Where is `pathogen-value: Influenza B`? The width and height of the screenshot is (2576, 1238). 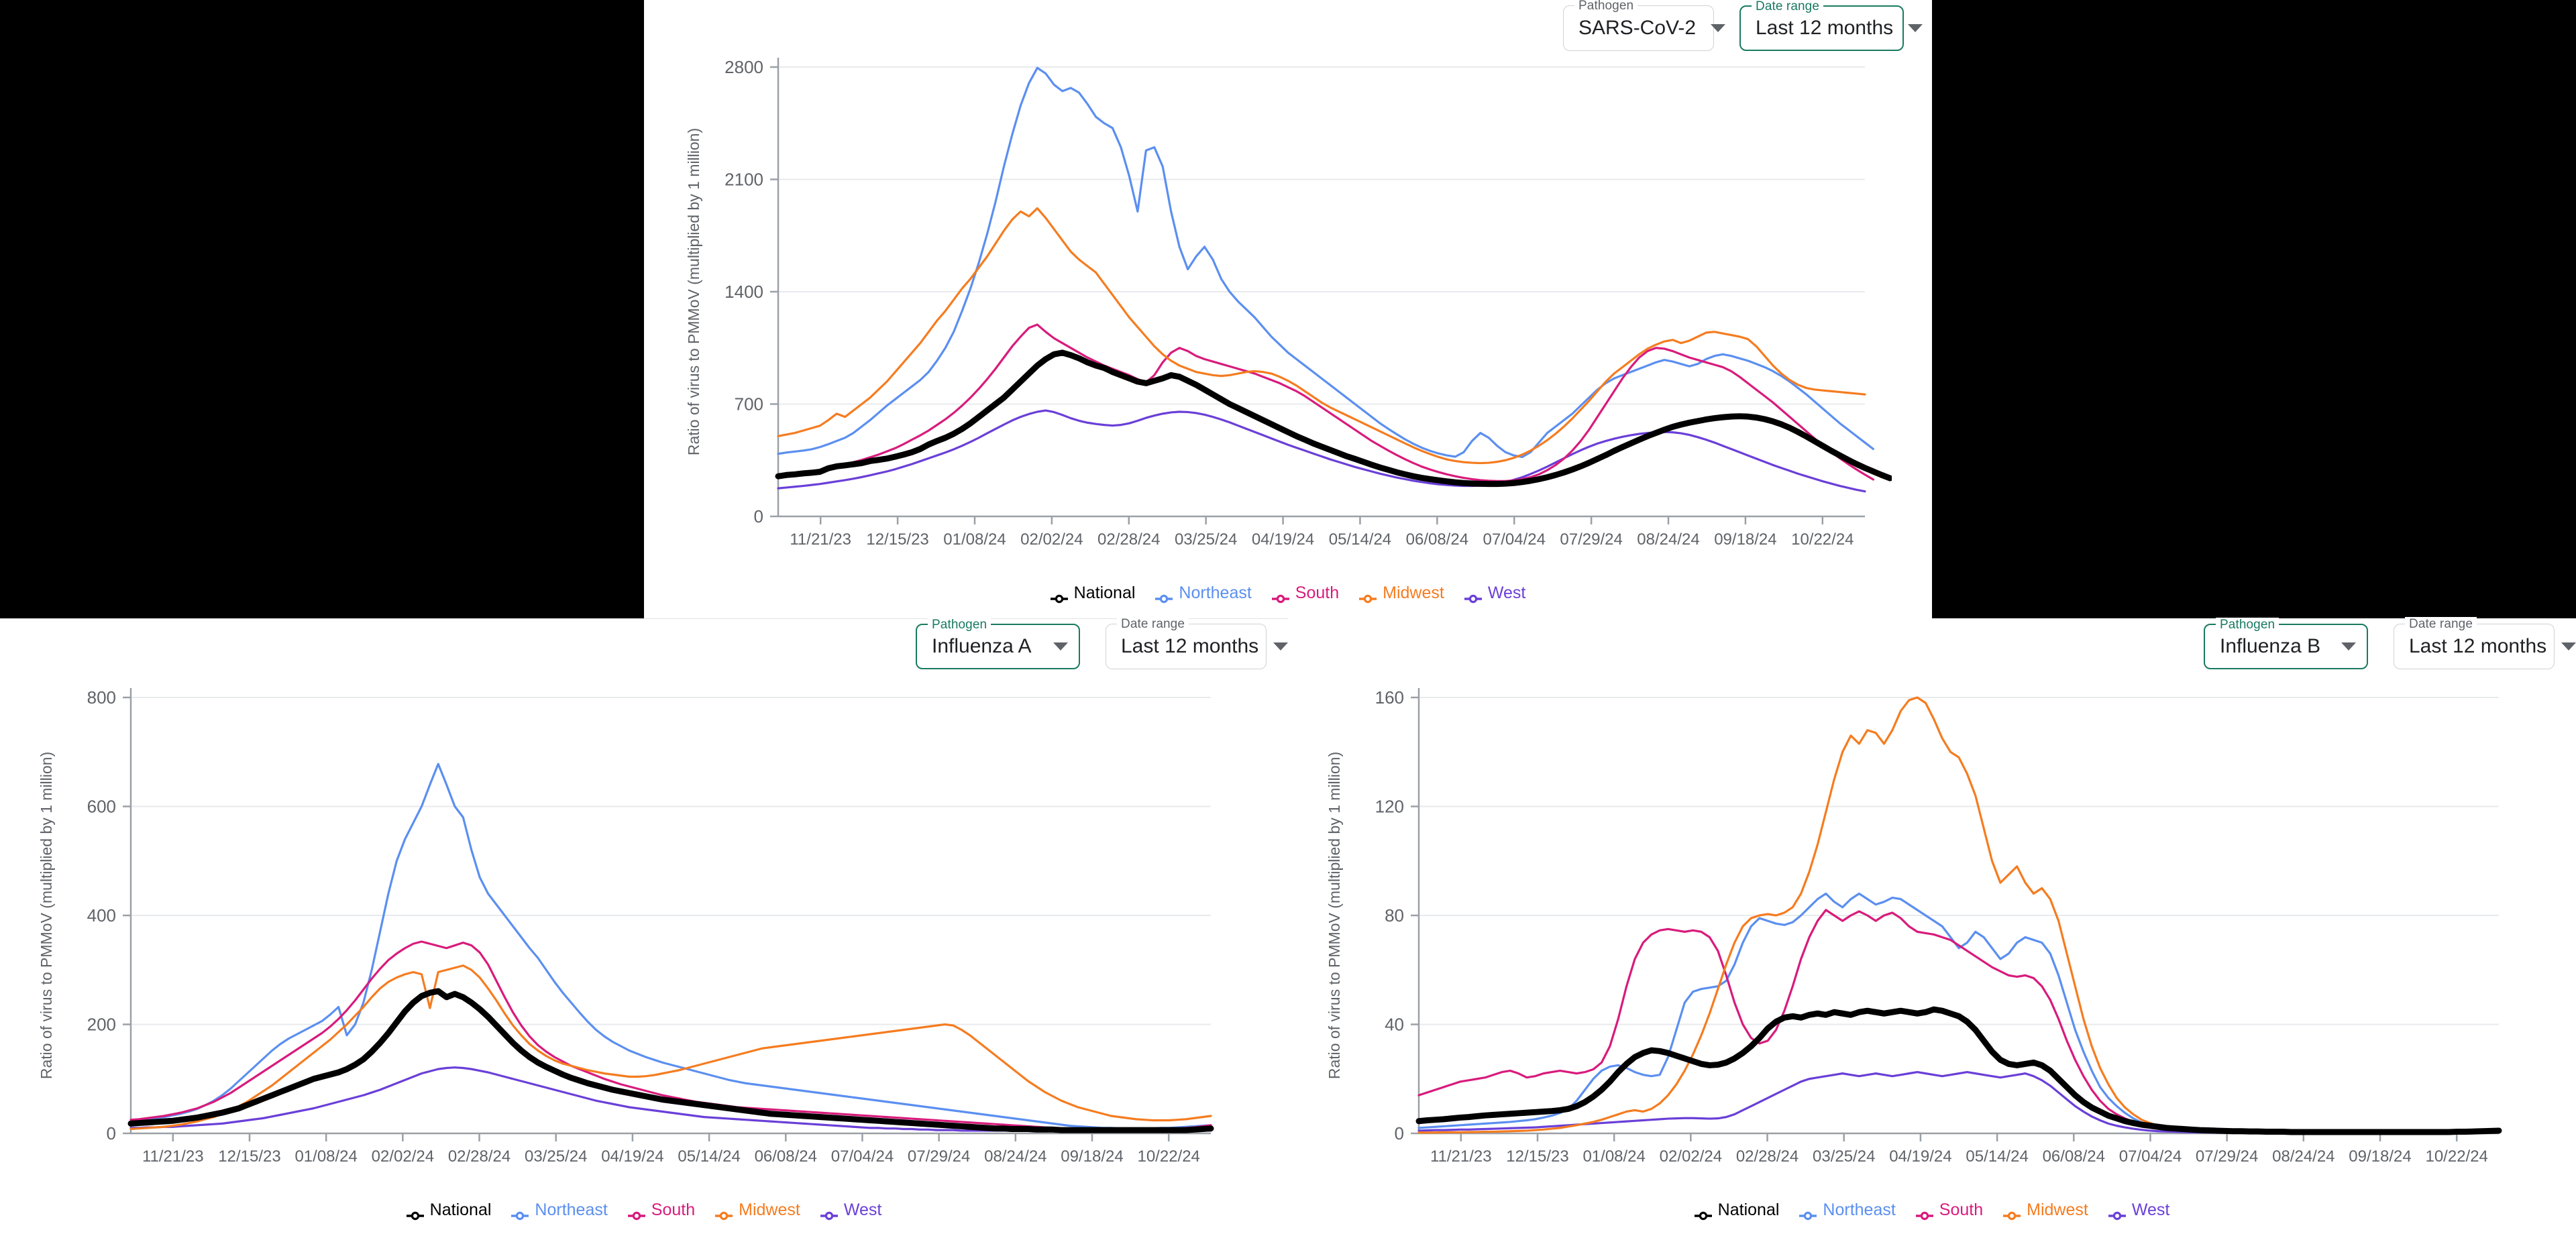 pathogen-value: Influenza B is located at coordinates (2270, 646).